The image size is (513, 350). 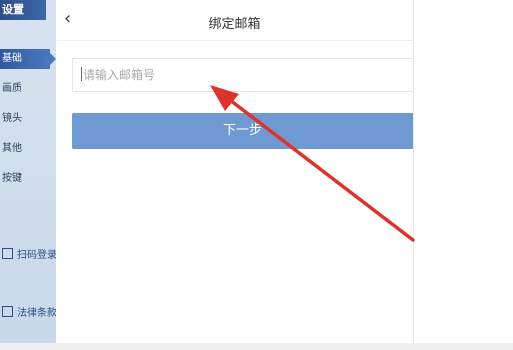 I want to click on bottom-strip, so click(x=256, y=346).